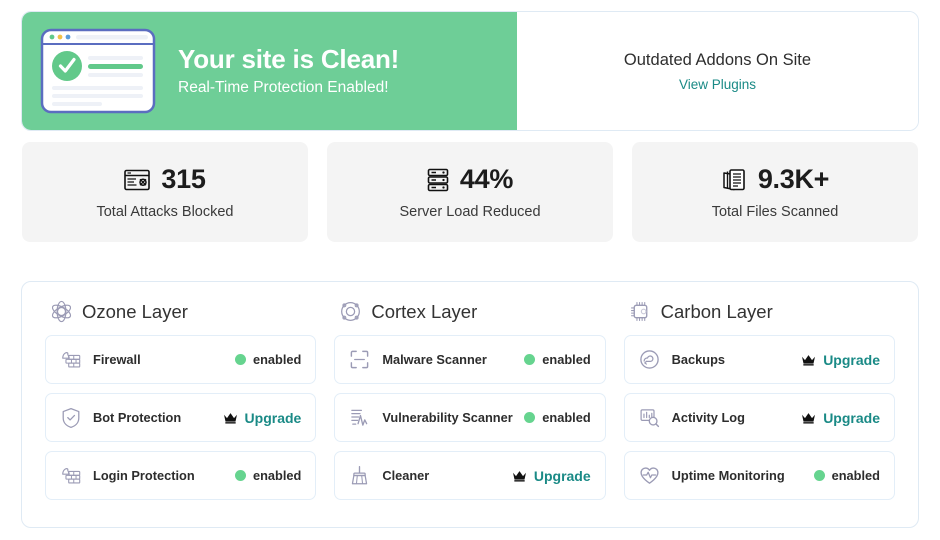 This screenshot has height=540, width=940. I want to click on feature-name: Vulnerability Scanner, so click(447, 417).